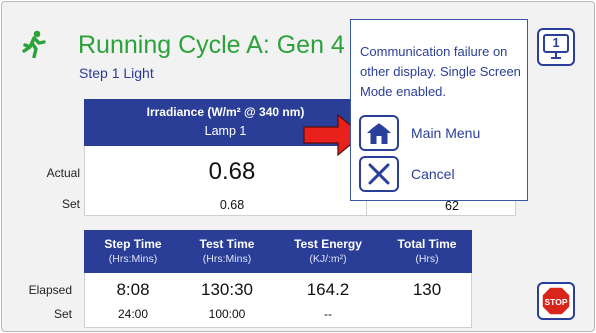  I want to click on running-person-icon, so click(34, 44).